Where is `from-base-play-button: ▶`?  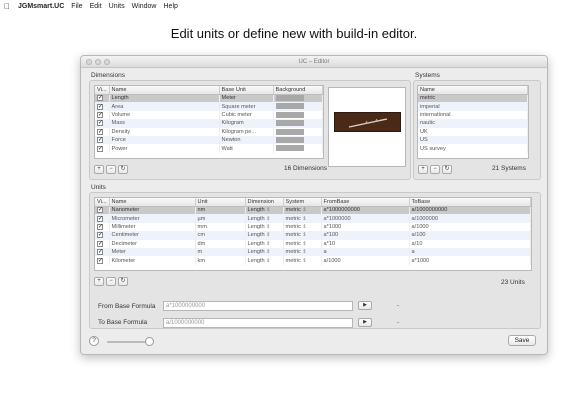
from-base-play-button: ▶ is located at coordinates (365, 305).